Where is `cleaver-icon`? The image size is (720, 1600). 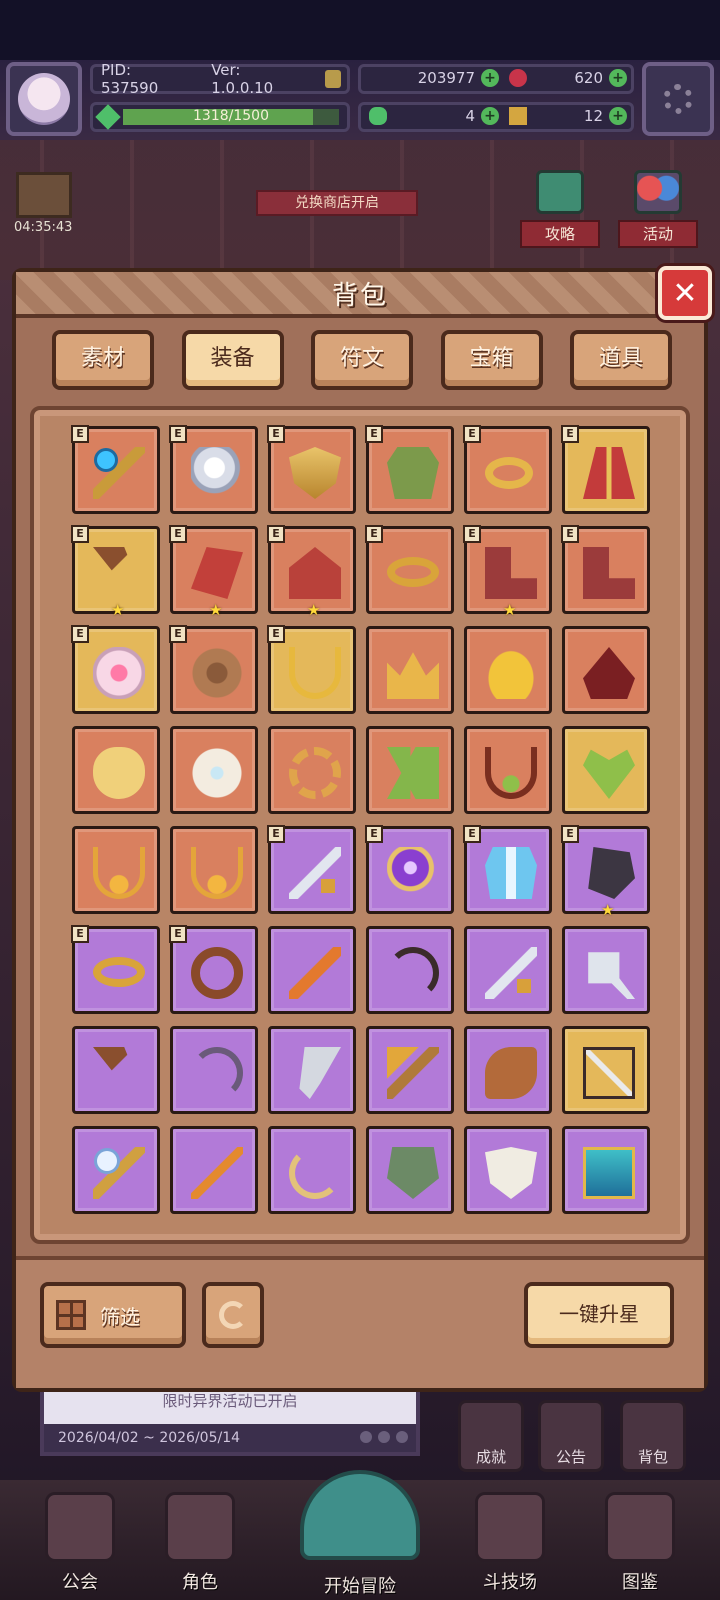
cleaver-icon is located at coordinates (611, 975).